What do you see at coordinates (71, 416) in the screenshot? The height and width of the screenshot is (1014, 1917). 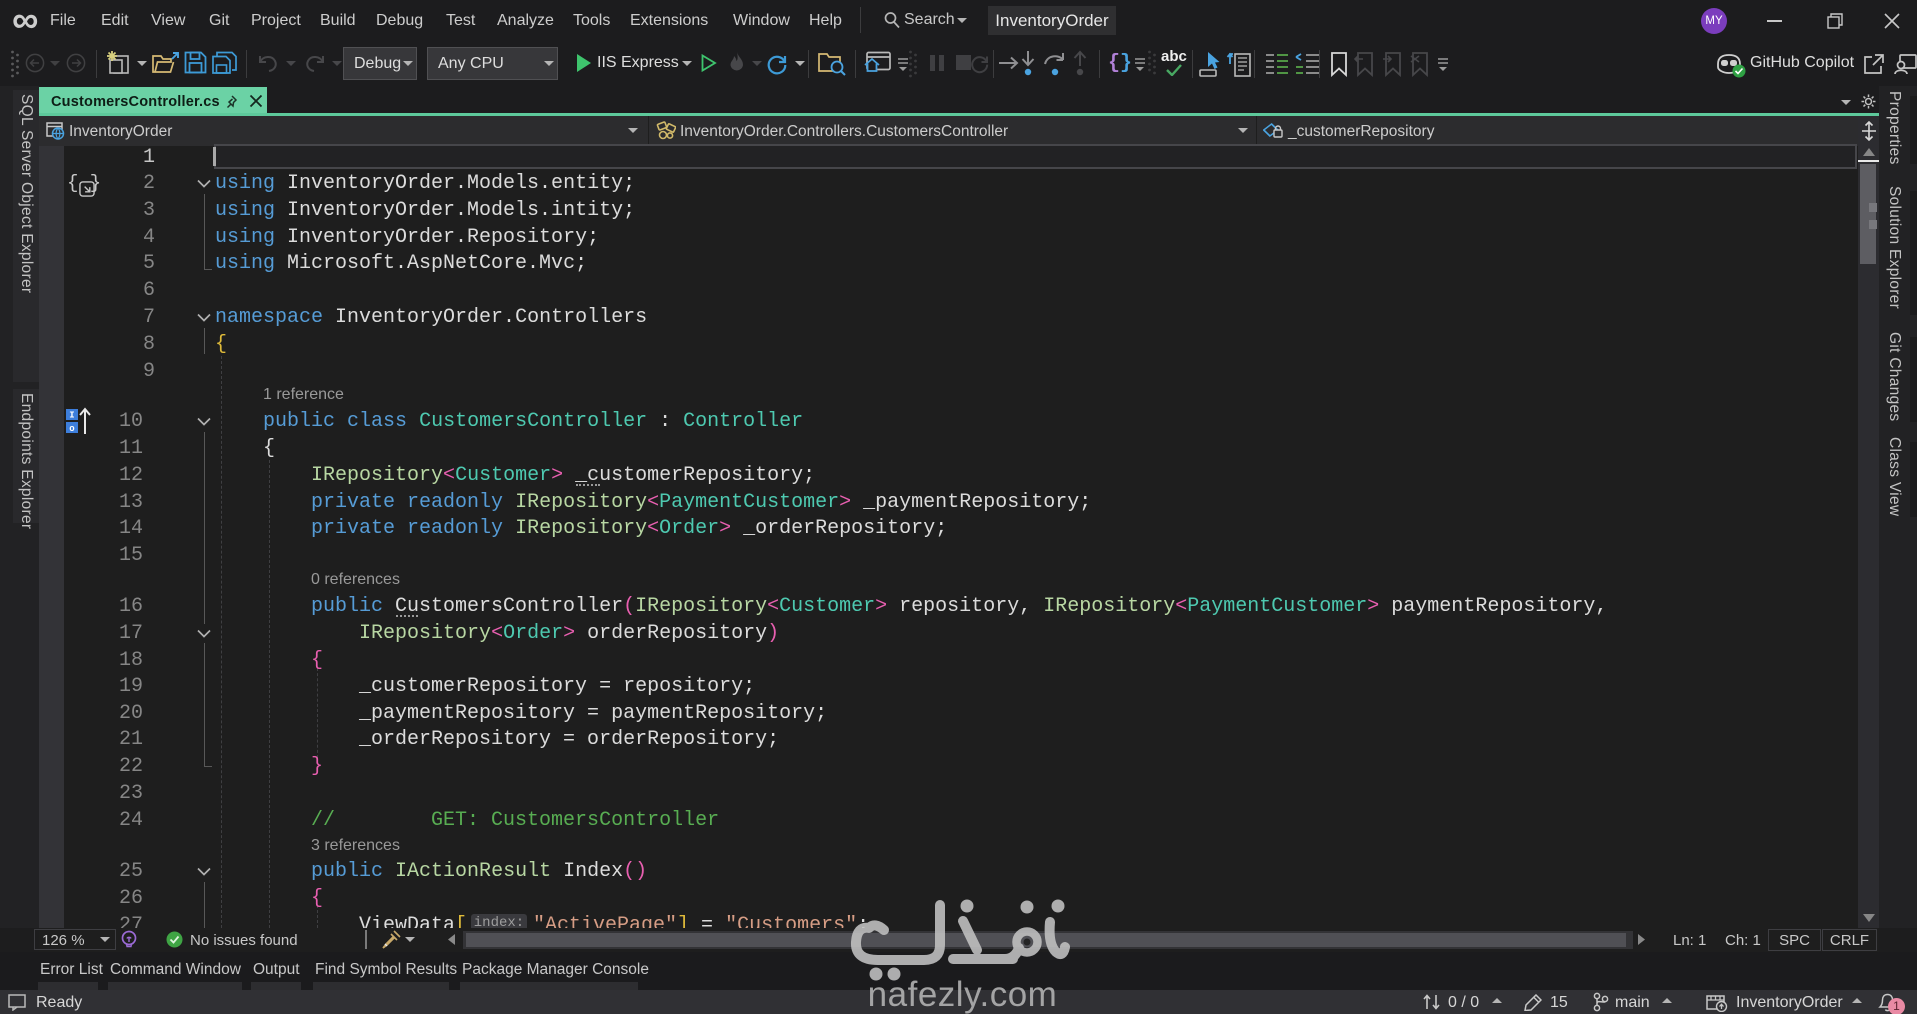 I see `svg-text: I` at bounding box center [71, 416].